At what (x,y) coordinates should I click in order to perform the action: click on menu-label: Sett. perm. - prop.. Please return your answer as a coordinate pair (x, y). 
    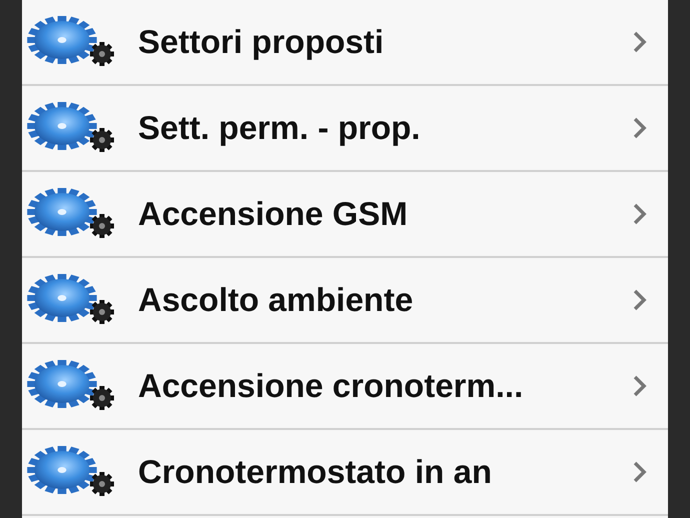
    Looking at the image, I should click on (280, 128).